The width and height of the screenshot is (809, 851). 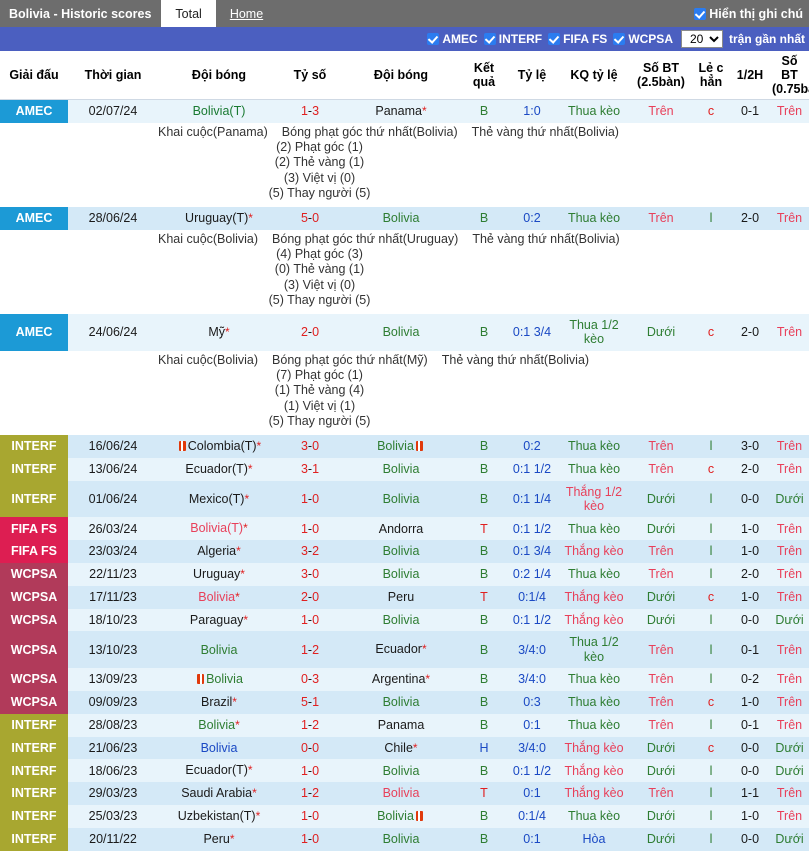 I want to click on note-first-corner: Bóng phạt góc thứ nhất(Bolivia), so click(x=369, y=131).